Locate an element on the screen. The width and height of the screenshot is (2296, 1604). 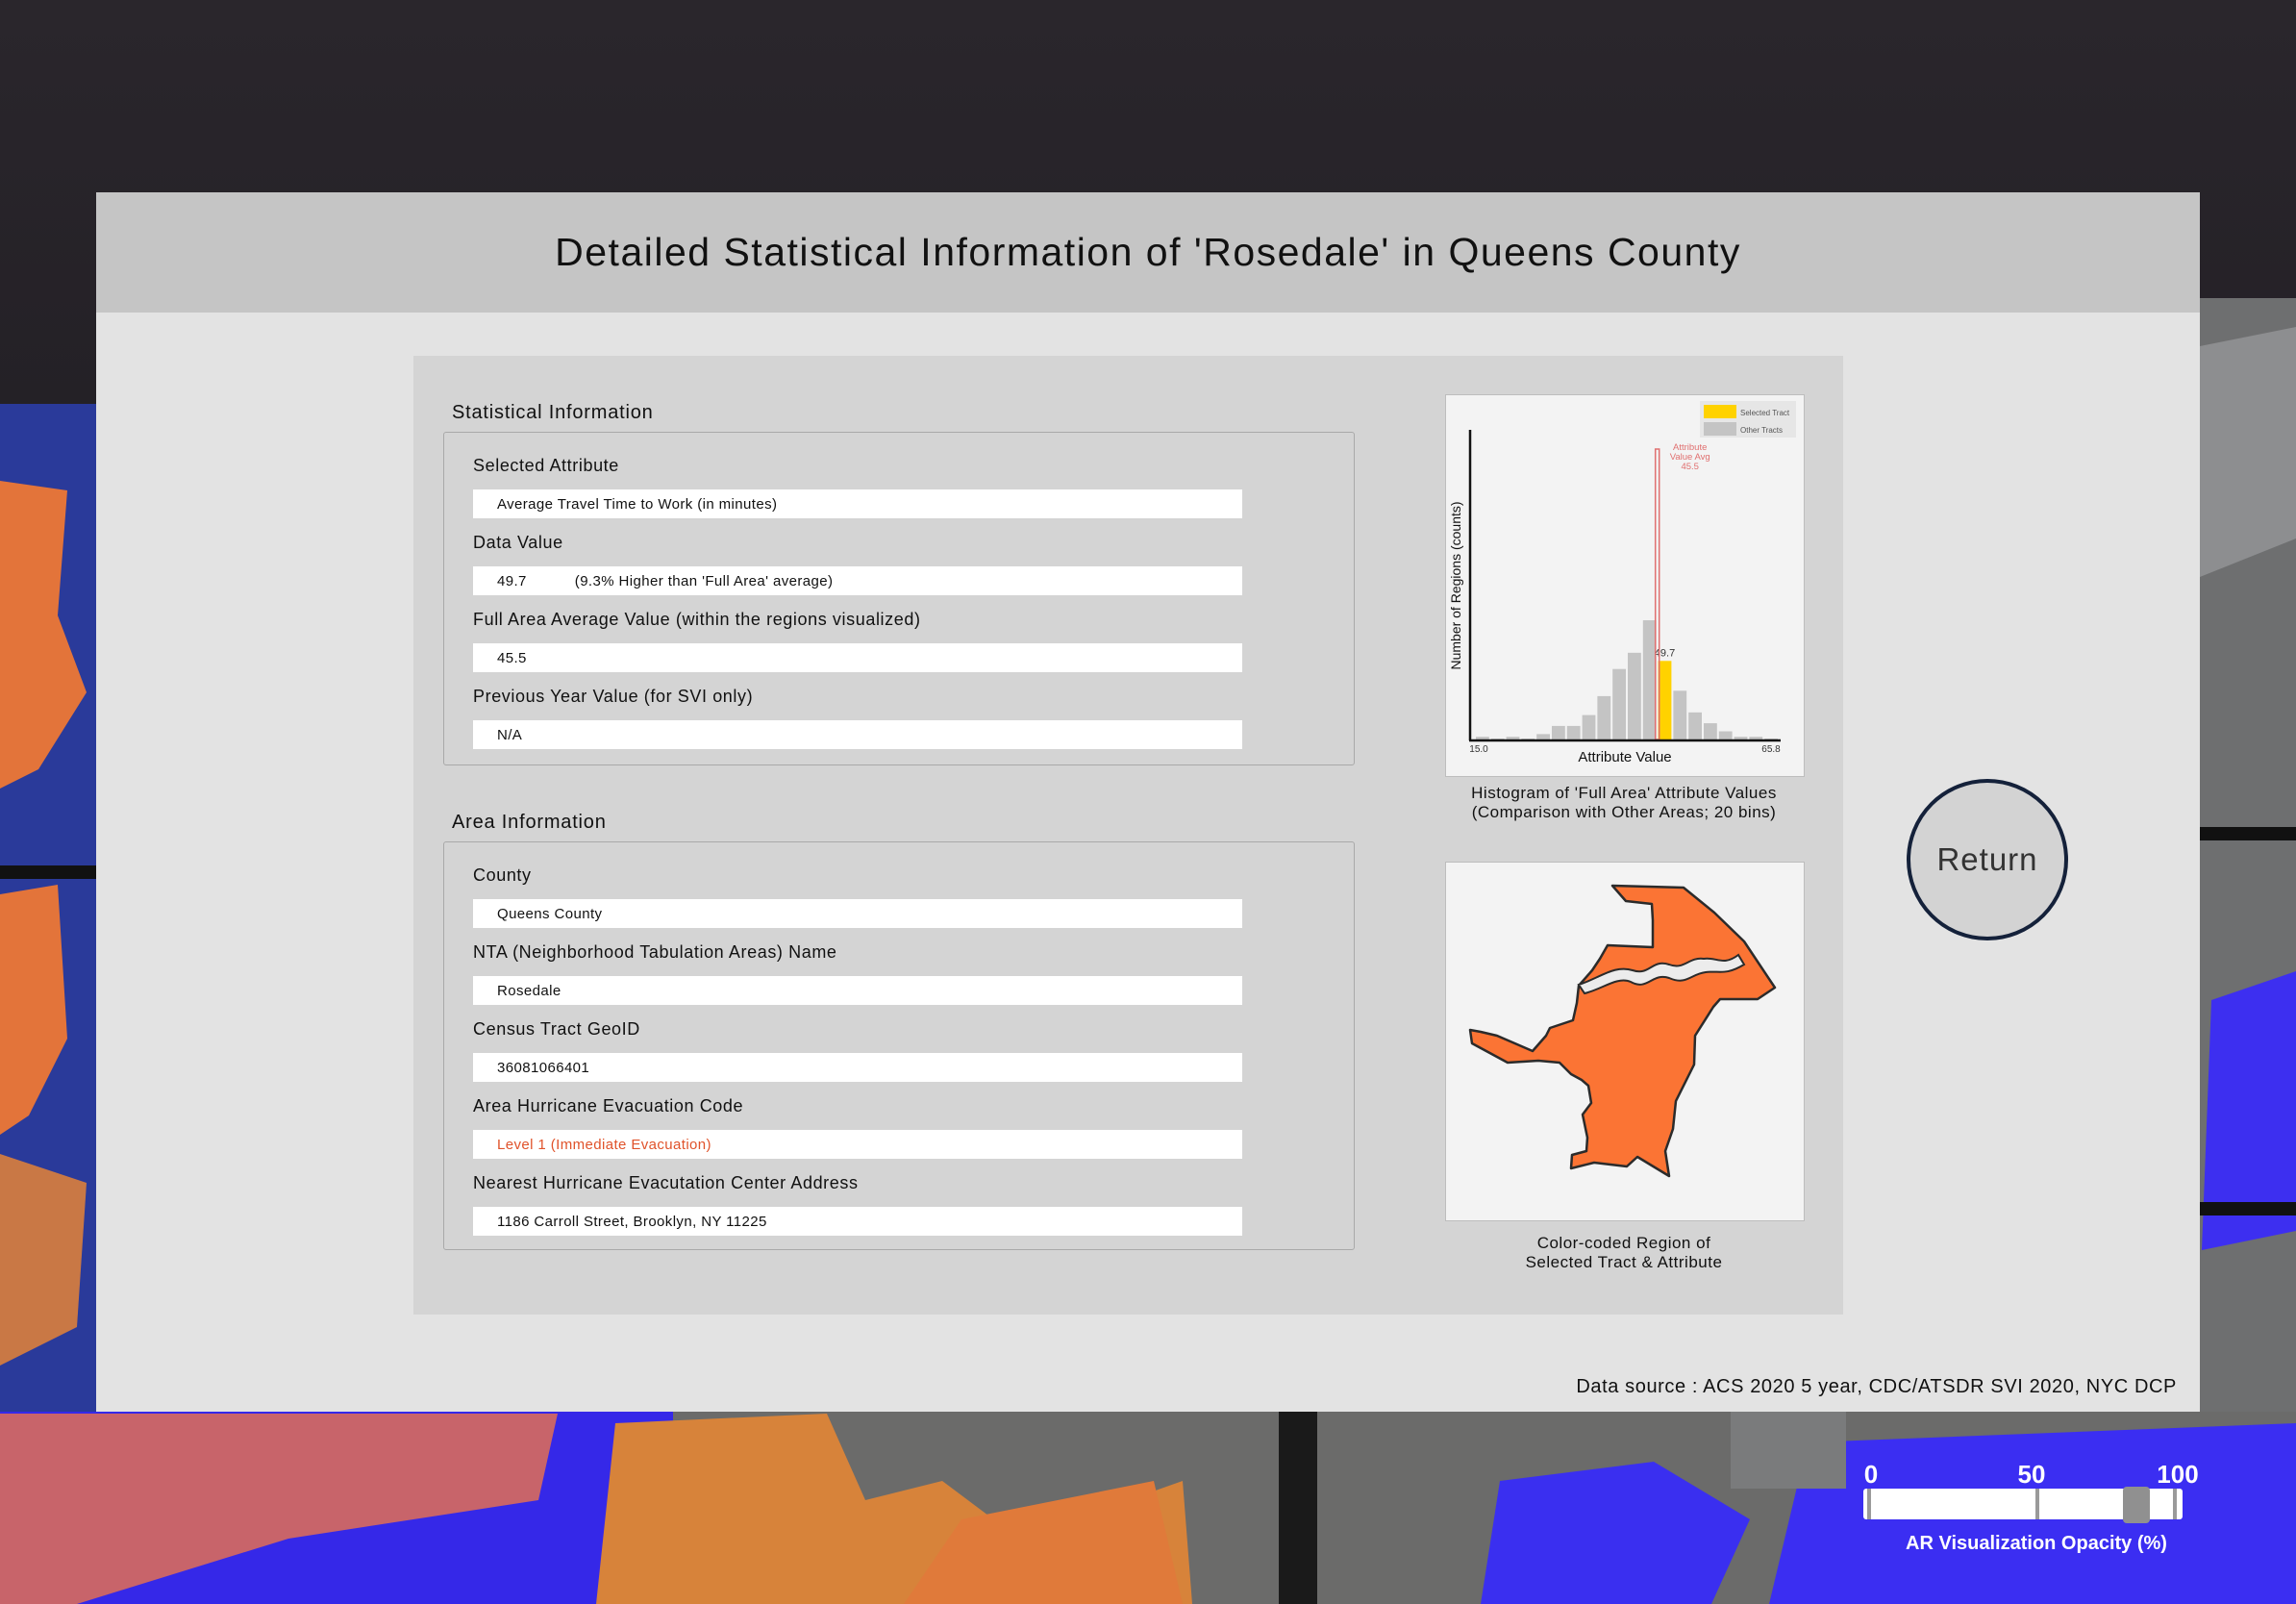
opacity-slider: 0 50 100 AR Visualization Opacity (%) is located at coordinates (2029, 1509).